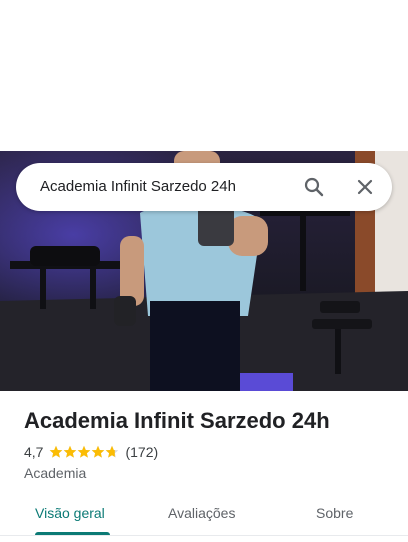  I want to click on place-tabs: Visão geral Avaliações Sobre, so click(204, 515).